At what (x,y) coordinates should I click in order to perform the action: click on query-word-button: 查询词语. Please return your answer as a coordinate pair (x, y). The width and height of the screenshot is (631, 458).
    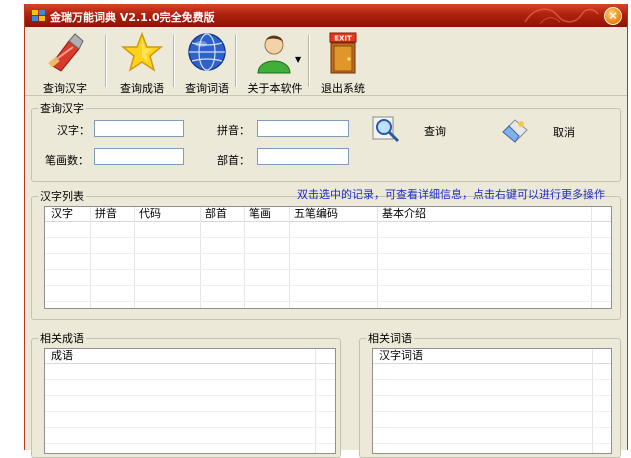
    Looking at the image, I should click on (207, 63).